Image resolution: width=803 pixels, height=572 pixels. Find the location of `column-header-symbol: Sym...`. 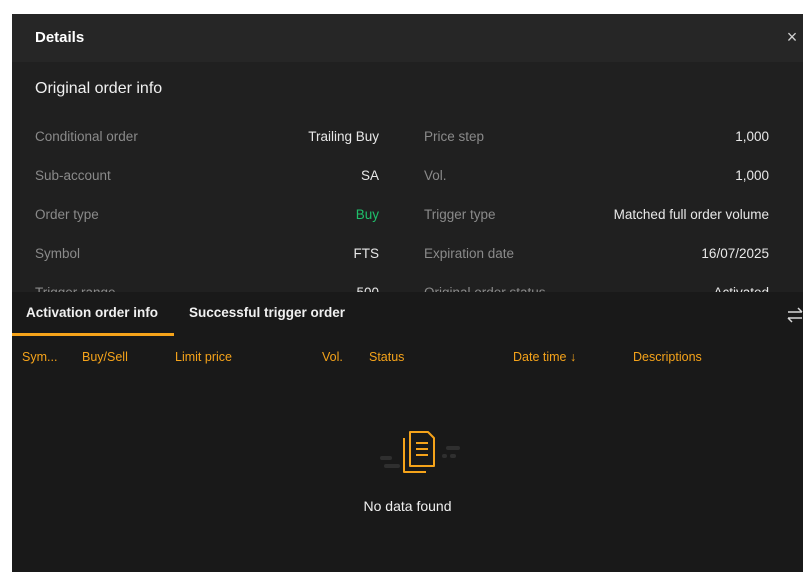

column-header-symbol: Sym... is located at coordinates (39, 357).